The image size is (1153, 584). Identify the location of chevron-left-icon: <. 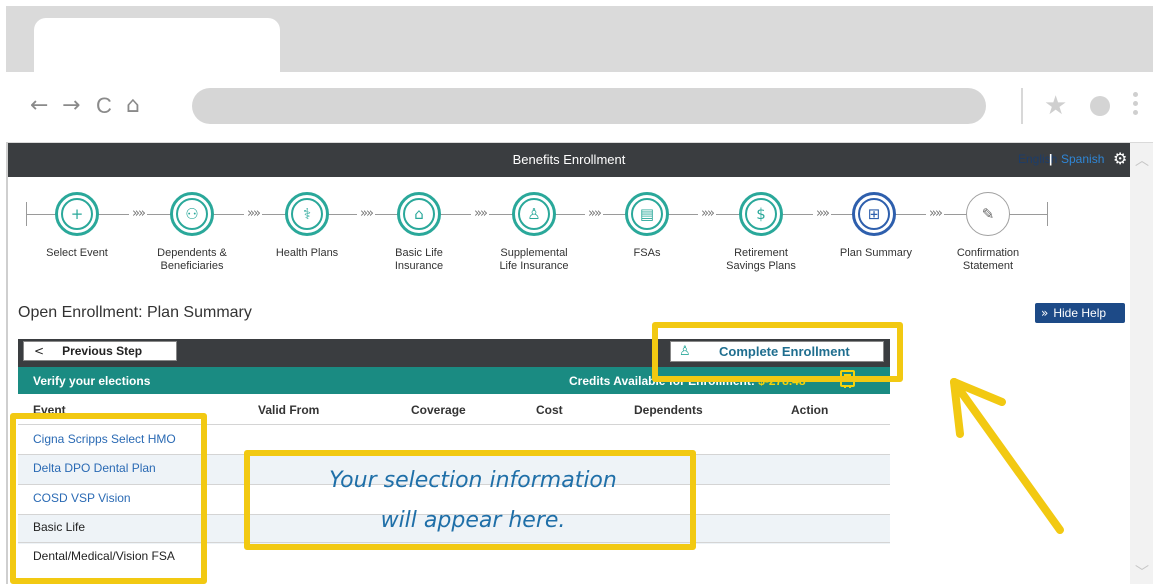
(39, 351).